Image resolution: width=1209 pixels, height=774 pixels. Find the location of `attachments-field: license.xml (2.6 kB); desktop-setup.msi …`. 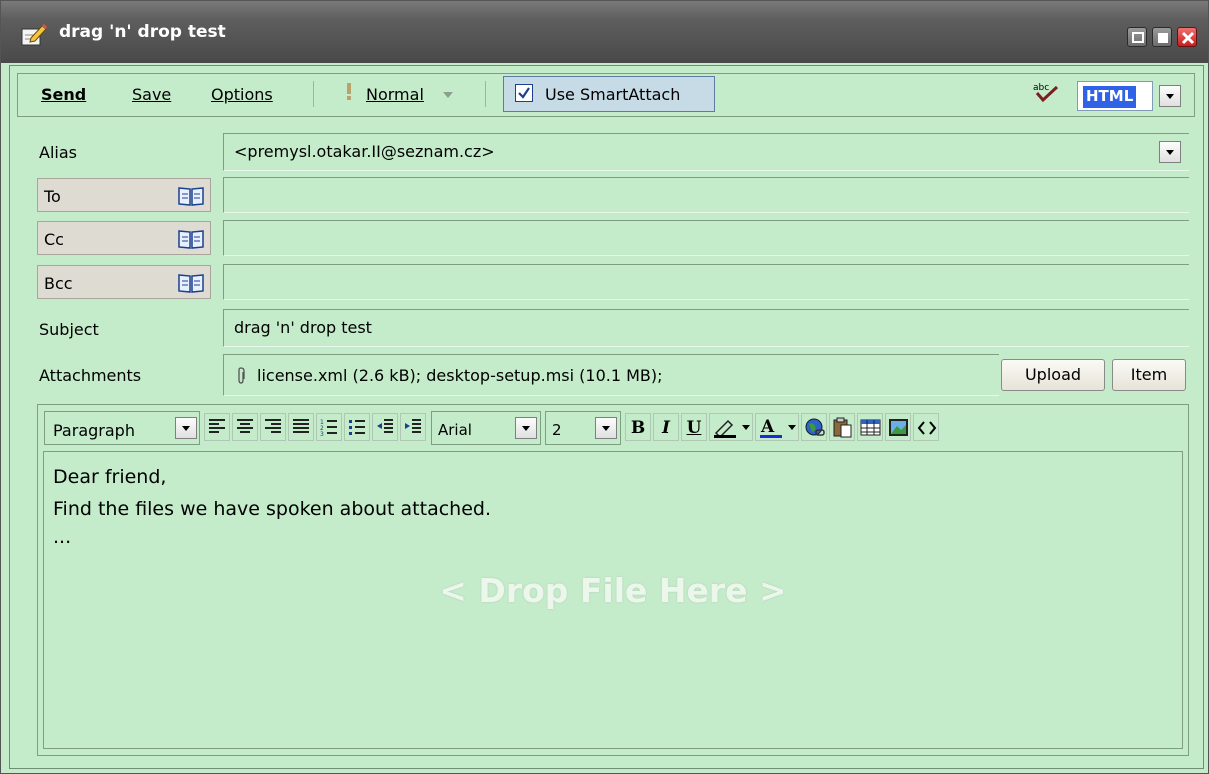

attachments-field: license.xml (2.6 kB); desktop-setup.msi … is located at coordinates (611, 375).